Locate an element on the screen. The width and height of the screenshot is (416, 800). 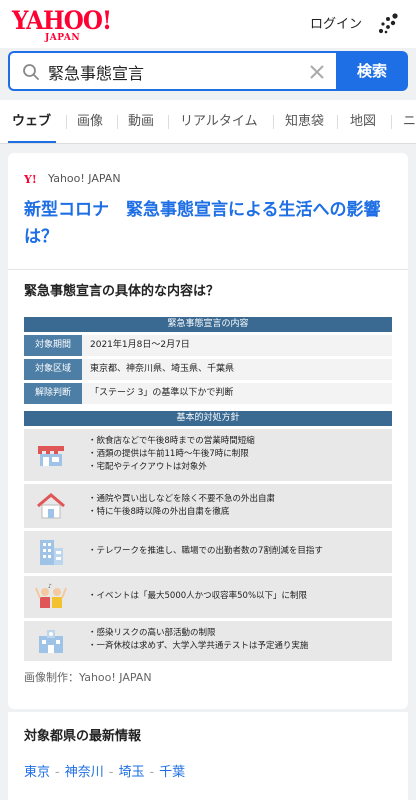
tab-news: ニ is located at coordinates (409, 121).